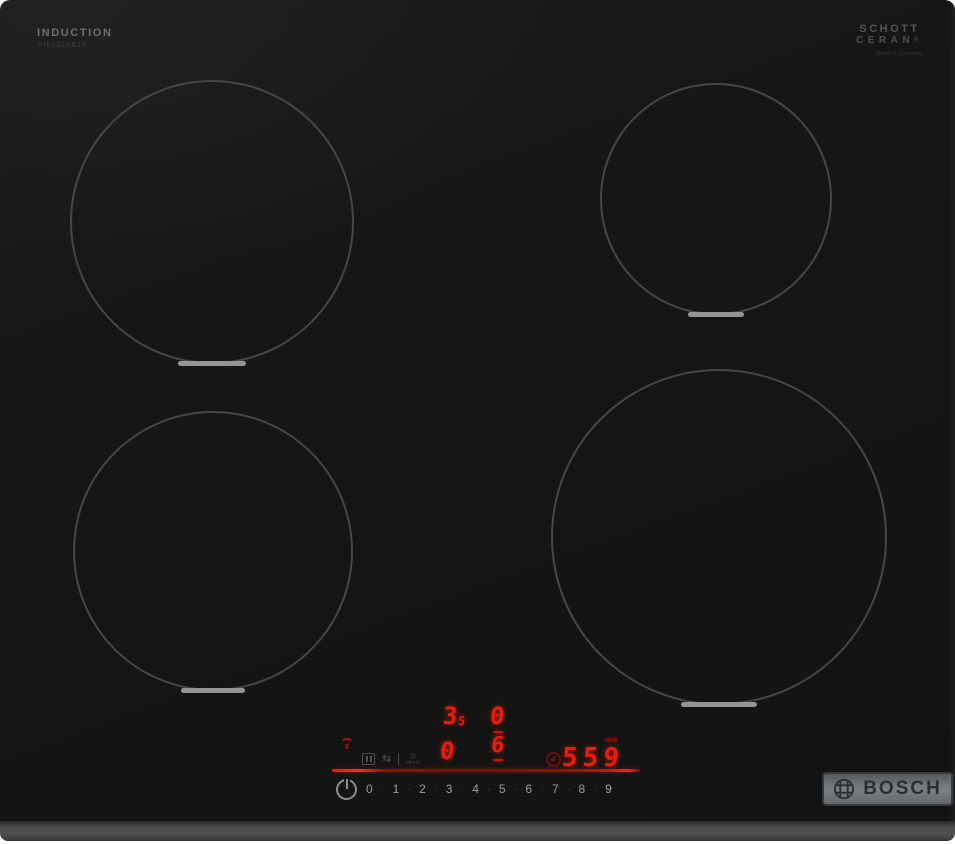 The image size is (955, 844). Describe the element at coordinates (608, 789) in the screenshot. I see `power-level-9: 9` at that location.